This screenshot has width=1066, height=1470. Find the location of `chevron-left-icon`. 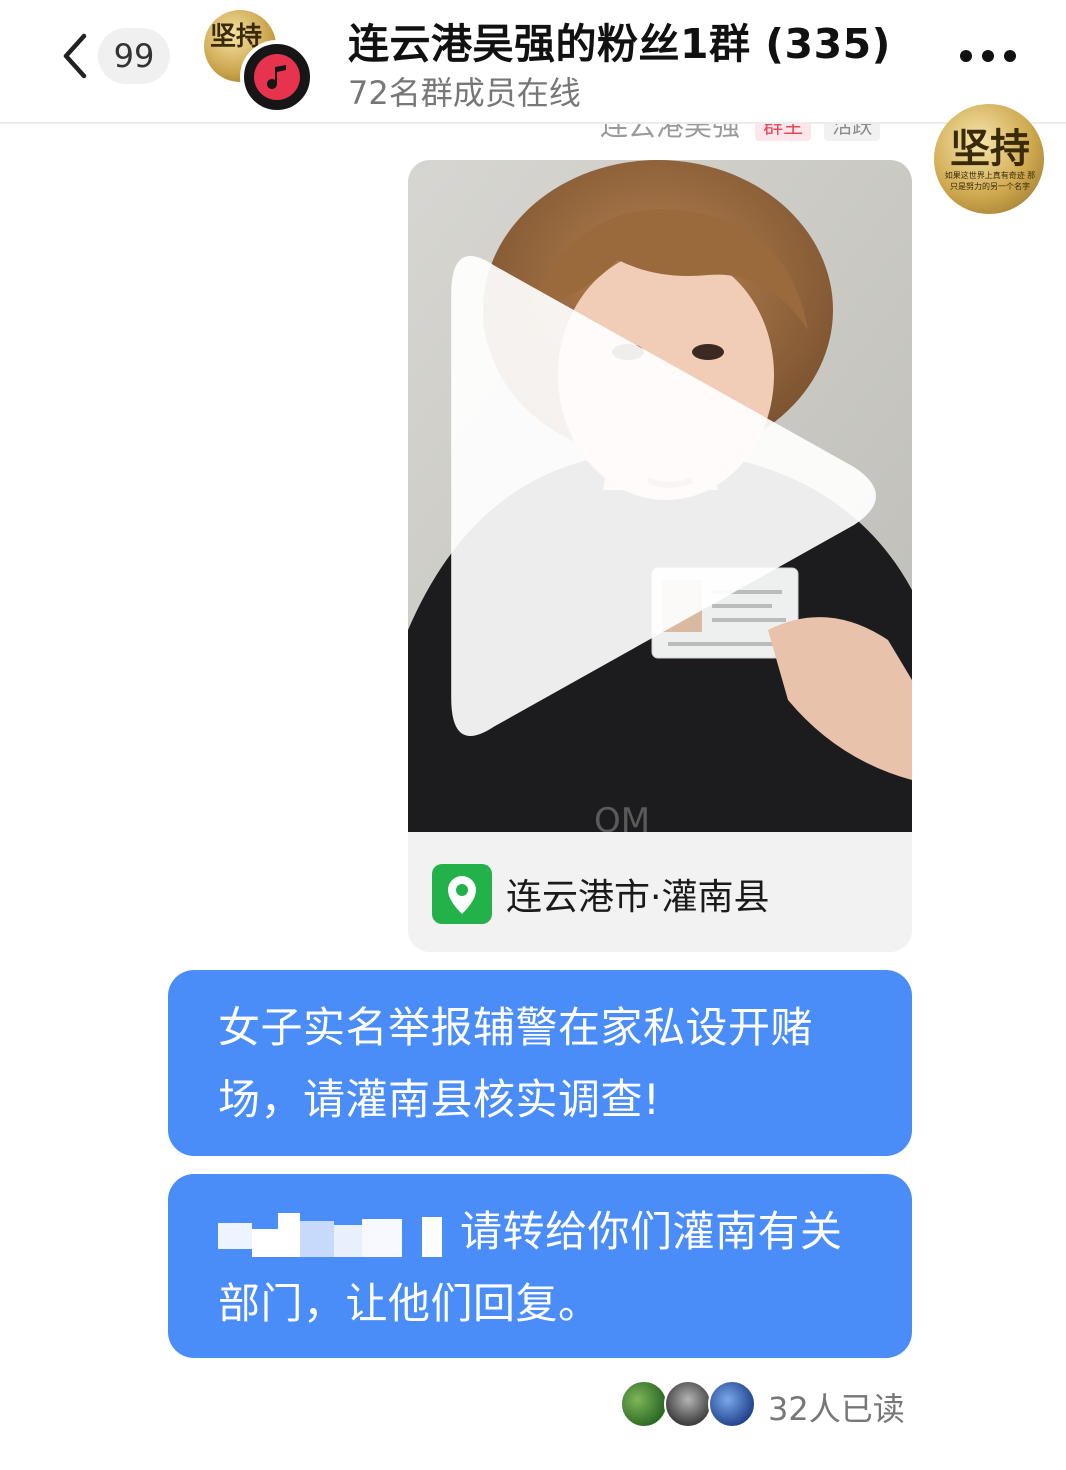

chevron-left-icon is located at coordinates (75, 56).